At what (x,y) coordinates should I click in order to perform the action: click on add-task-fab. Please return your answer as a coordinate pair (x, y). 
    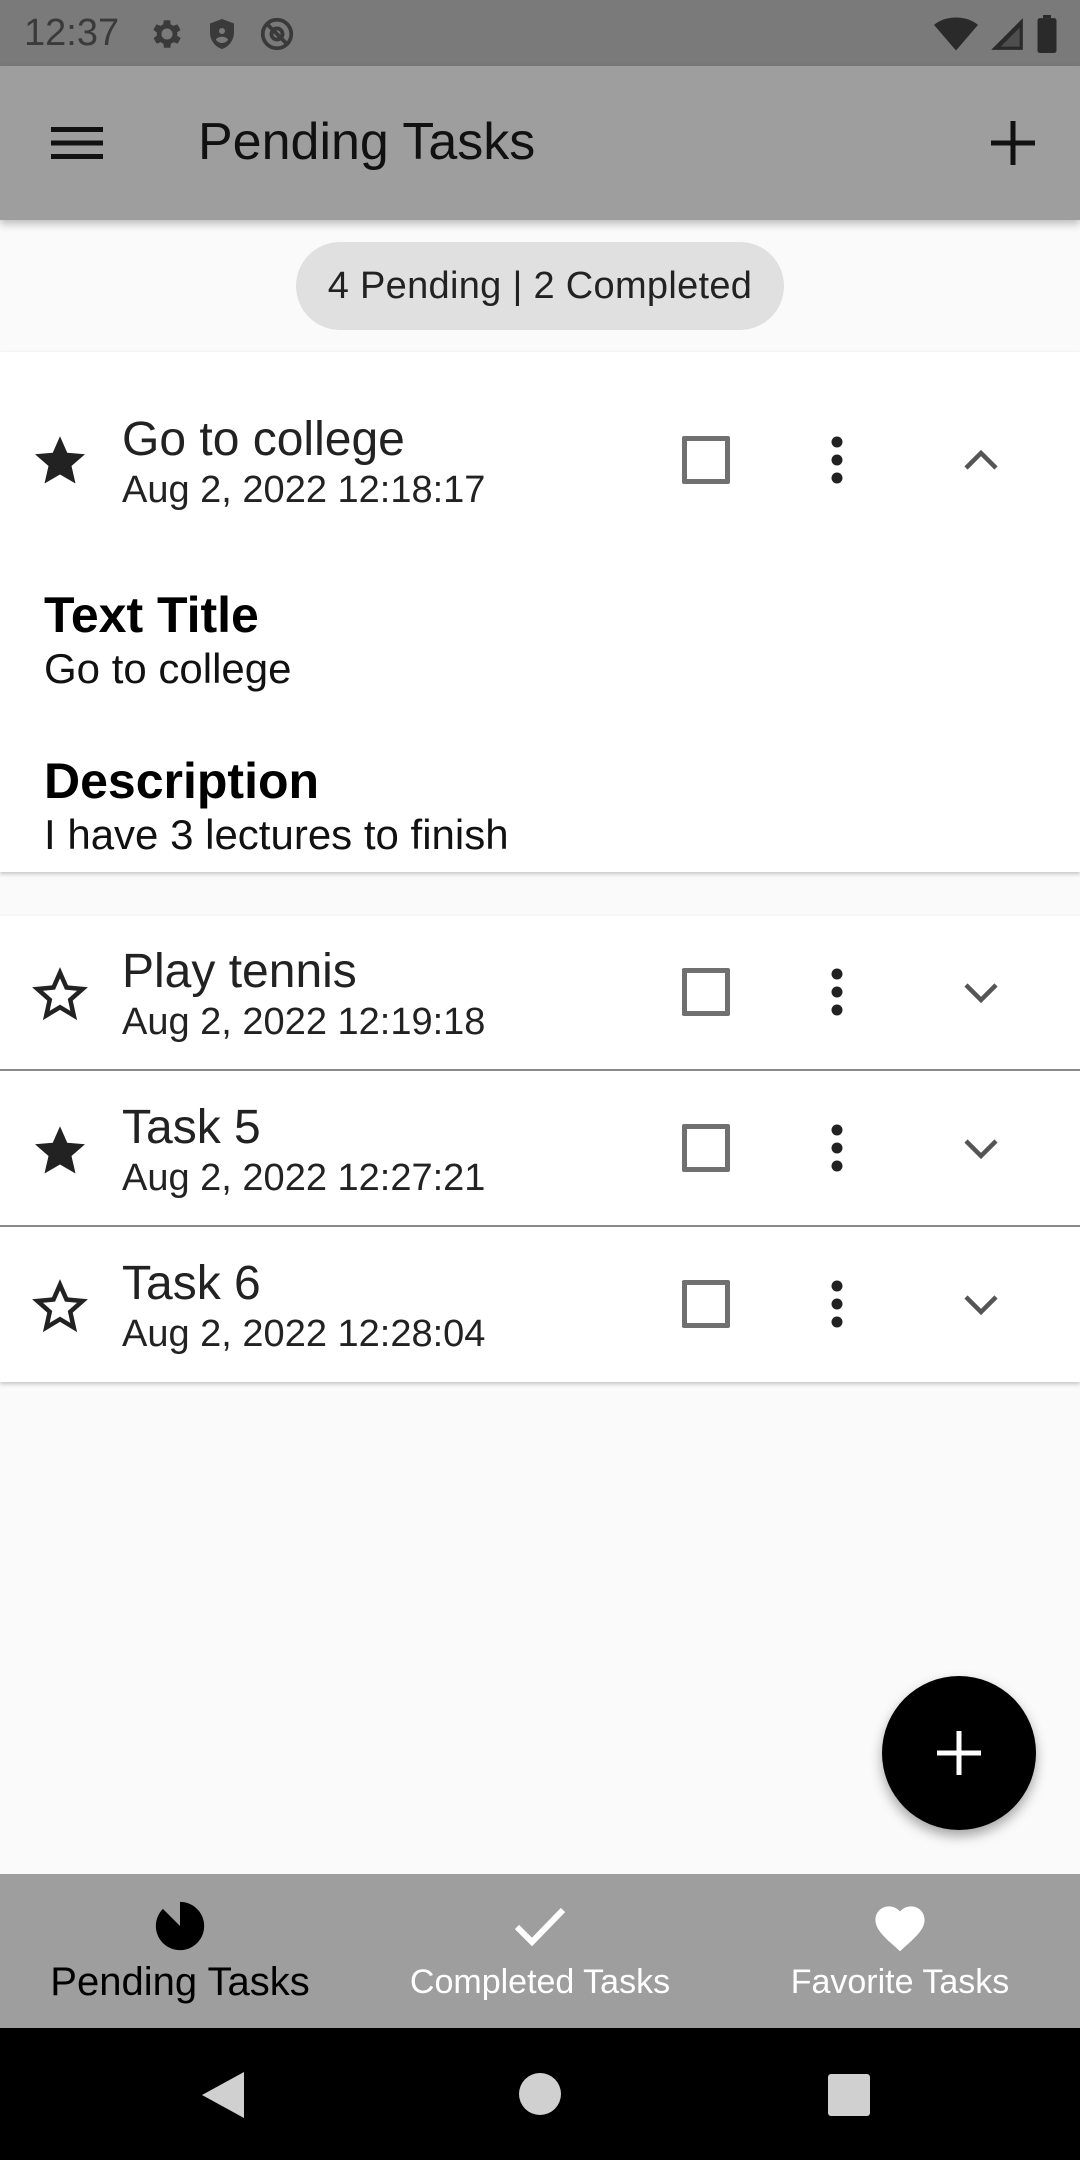
    Looking at the image, I should click on (959, 1753).